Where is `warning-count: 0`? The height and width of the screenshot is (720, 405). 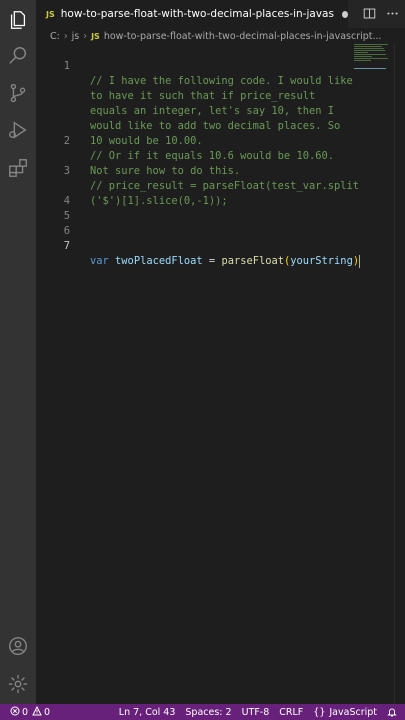
warning-count: 0 is located at coordinates (47, 712).